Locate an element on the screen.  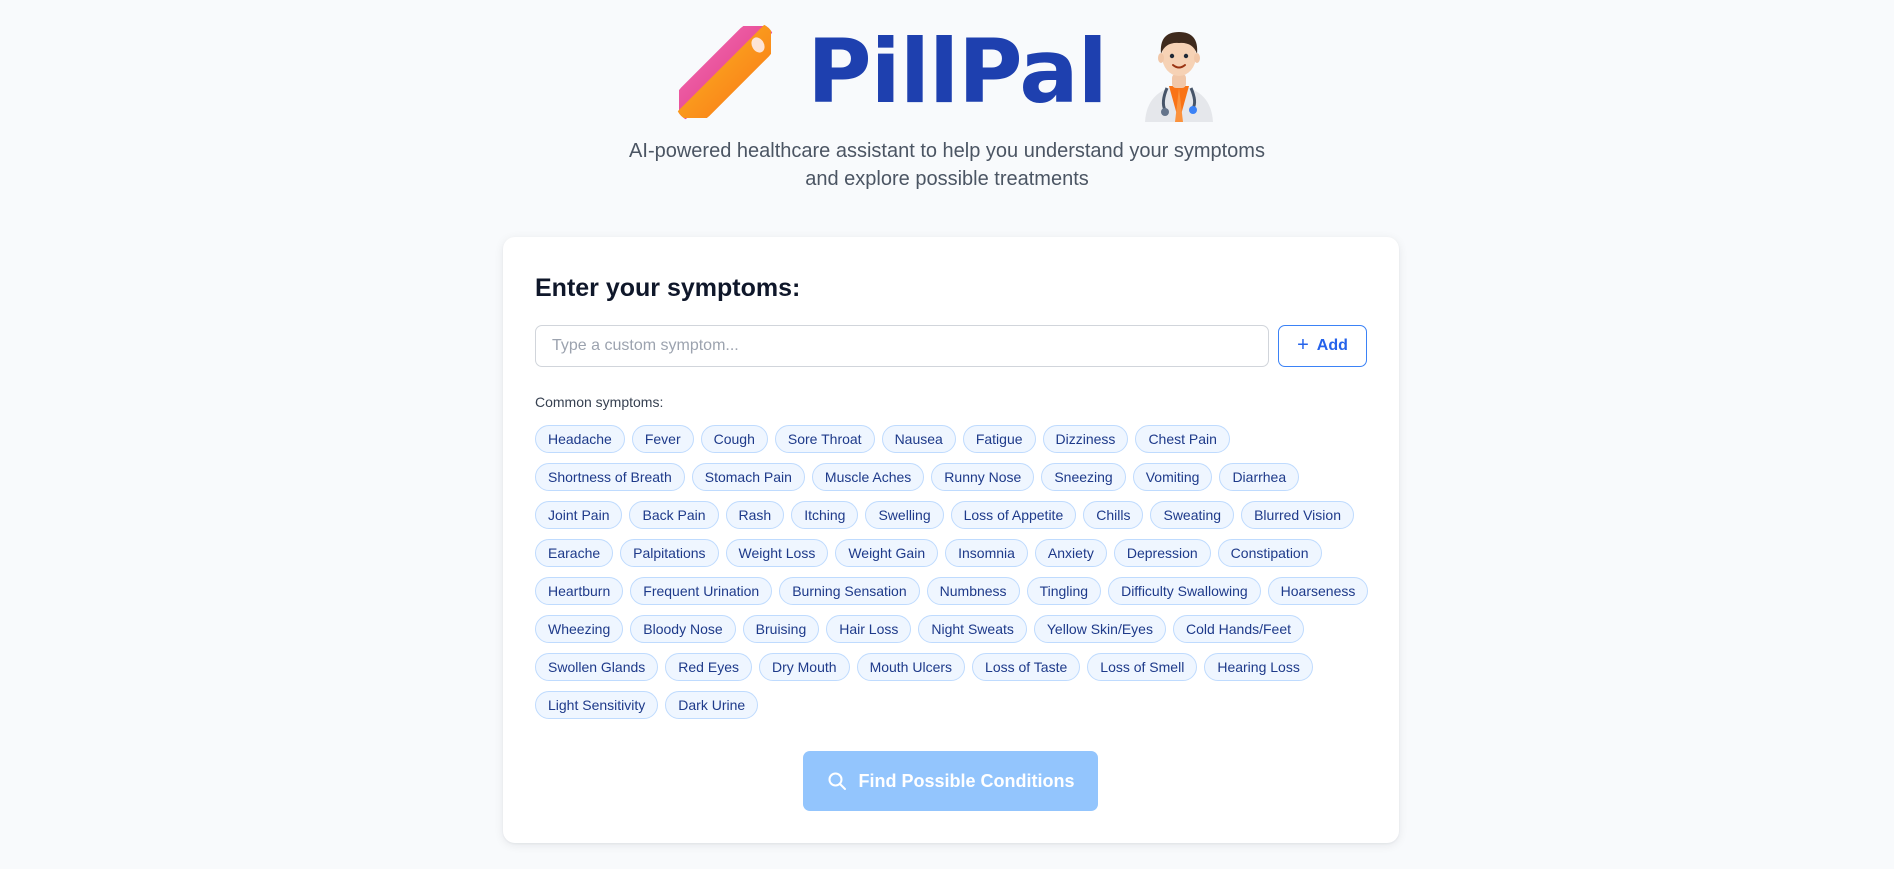
symptom-chip: Swelling is located at coordinates (904, 515).